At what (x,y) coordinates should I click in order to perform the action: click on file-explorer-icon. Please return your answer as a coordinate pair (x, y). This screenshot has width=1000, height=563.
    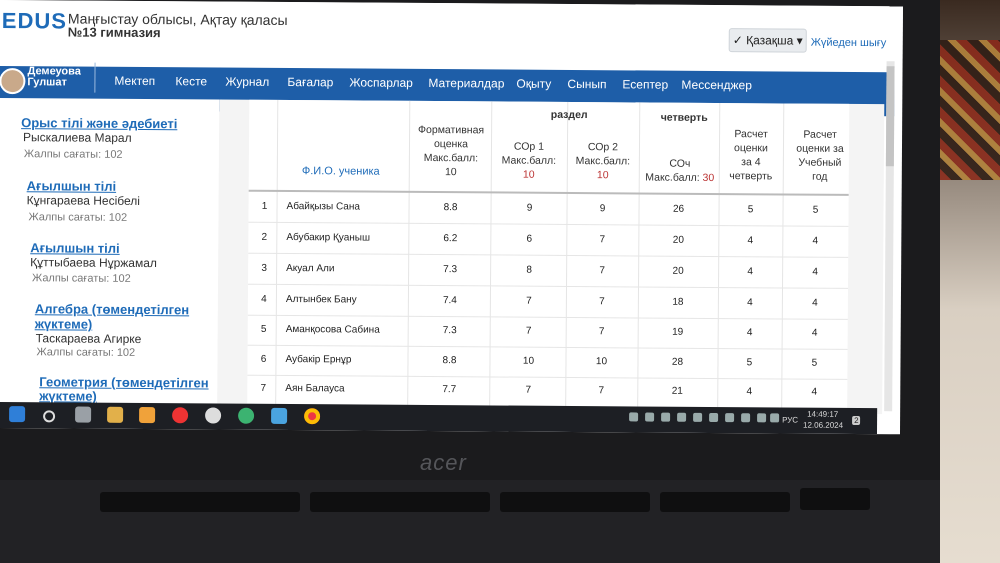
    Looking at the image, I should click on (115, 414).